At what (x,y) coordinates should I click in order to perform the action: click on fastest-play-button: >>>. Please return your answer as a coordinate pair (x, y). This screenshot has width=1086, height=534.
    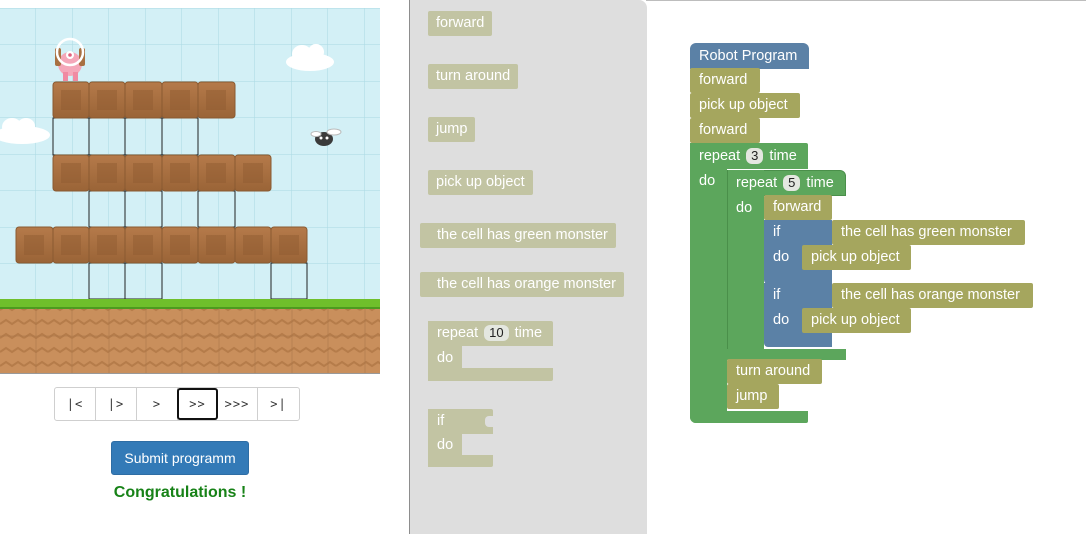
    Looking at the image, I should click on (237, 404).